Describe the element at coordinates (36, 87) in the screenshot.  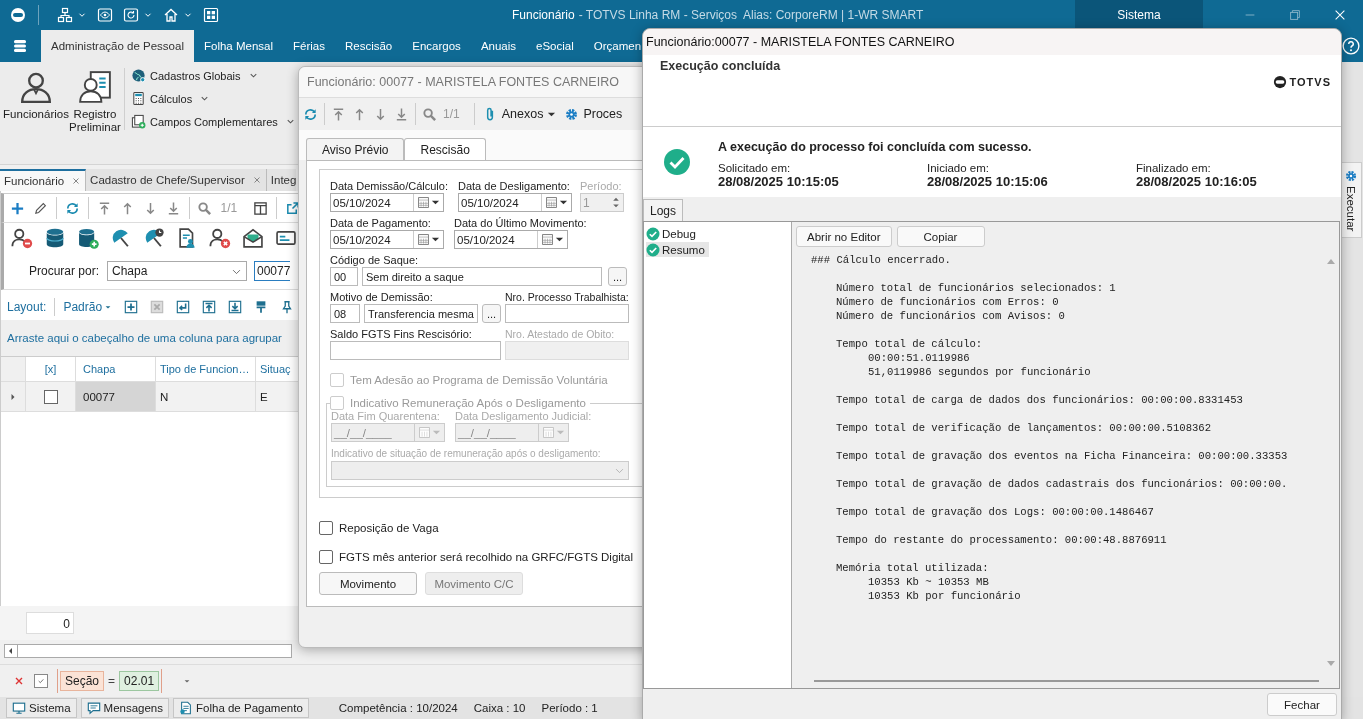
I see `person-icon` at that location.